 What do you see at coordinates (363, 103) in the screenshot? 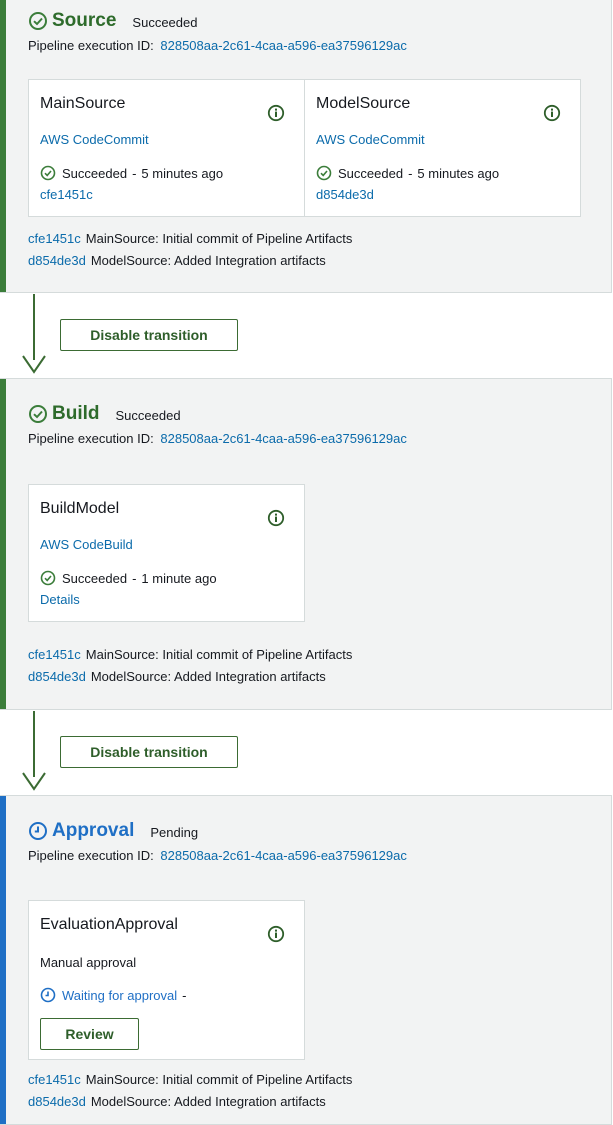
I see `action-name: ModelSource` at bounding box center [363, 103].